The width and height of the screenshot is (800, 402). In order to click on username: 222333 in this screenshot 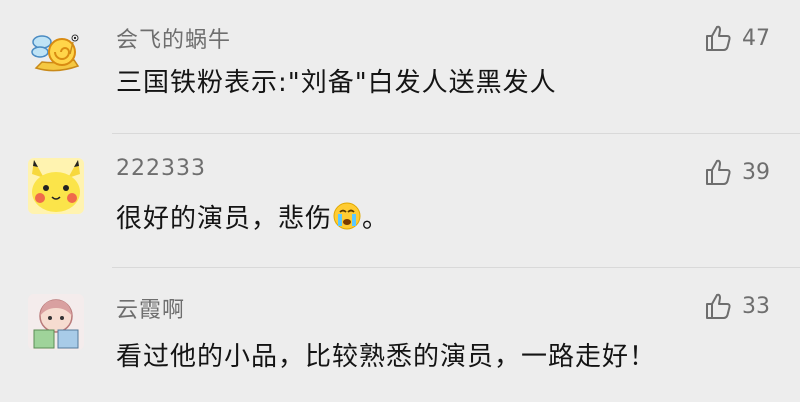, I will do `click(161, 168)`.